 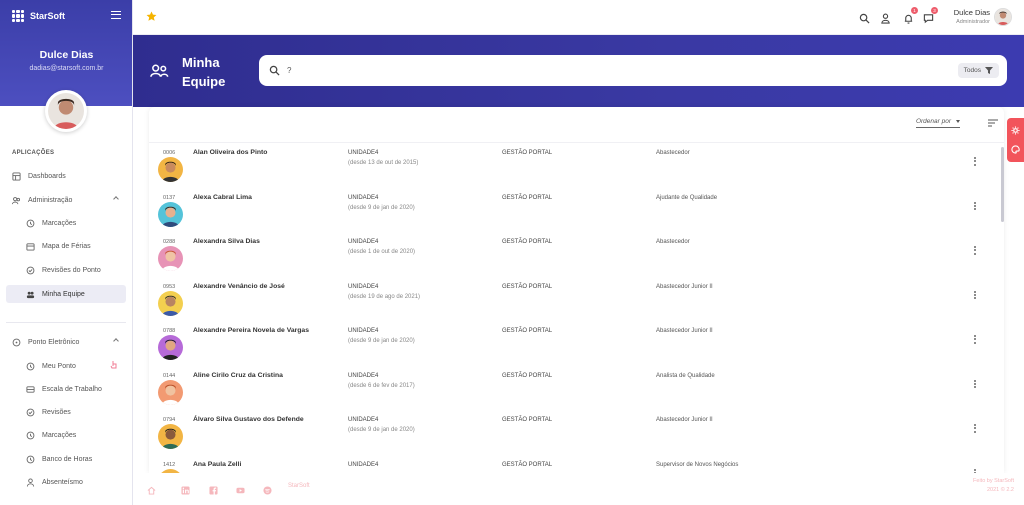 I want to click on sidebar-item-dashboards: Dashboards, so click(x=66, y=176).